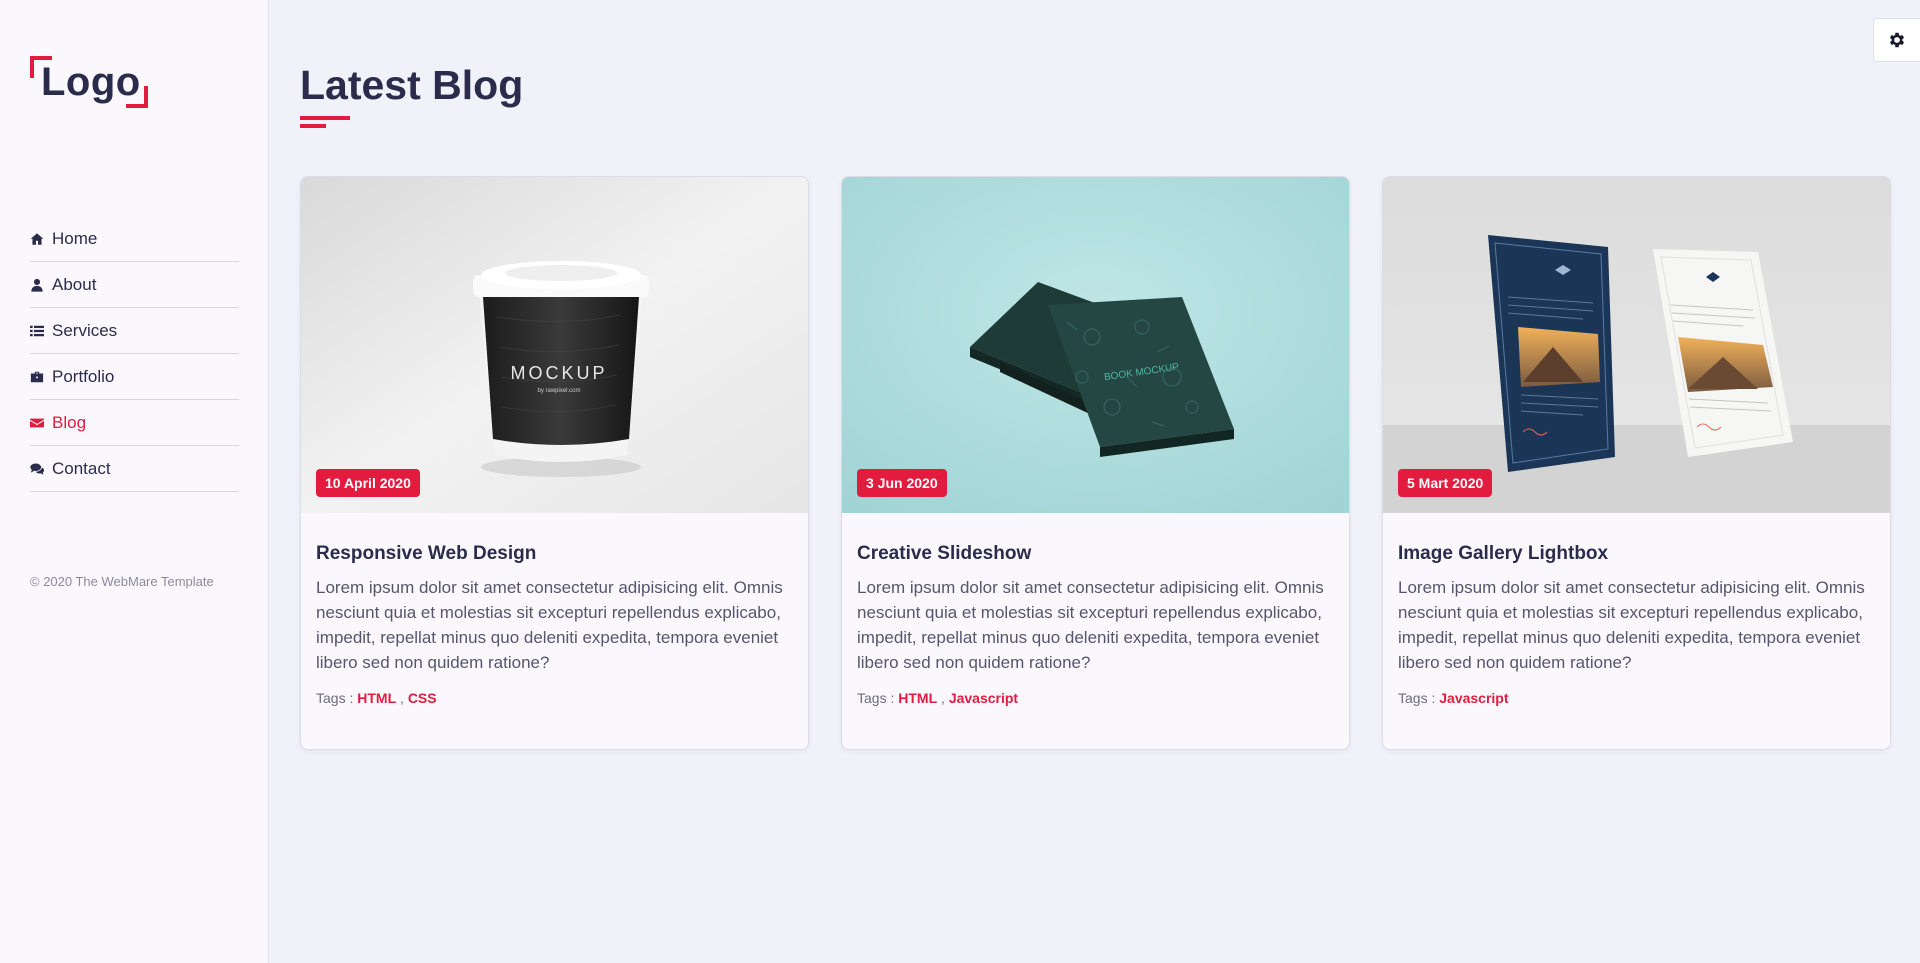  What do you see at coordinates (40, 331) in the screenshot?
I see `list-icon` at bounding box center [40, 331].